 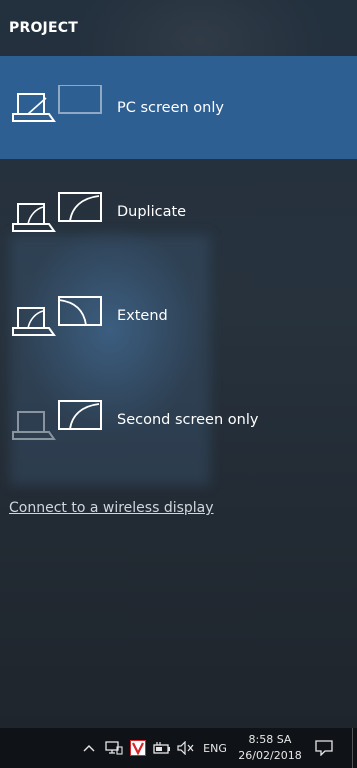 What do you see at coordinates (57, 103) in the screenshot?
I see `pc-screen-only-icon` at bounding box center [57, 103].